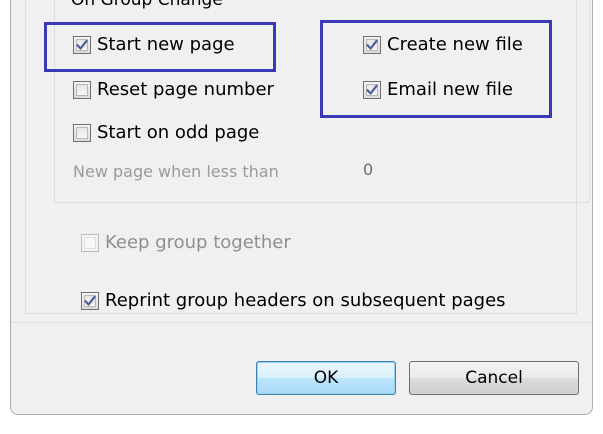  What do you see at coordinates (198, 242) in the screenshot?
I see `keep-group-together-label: Keep group together` at bounding box center [198, 242].